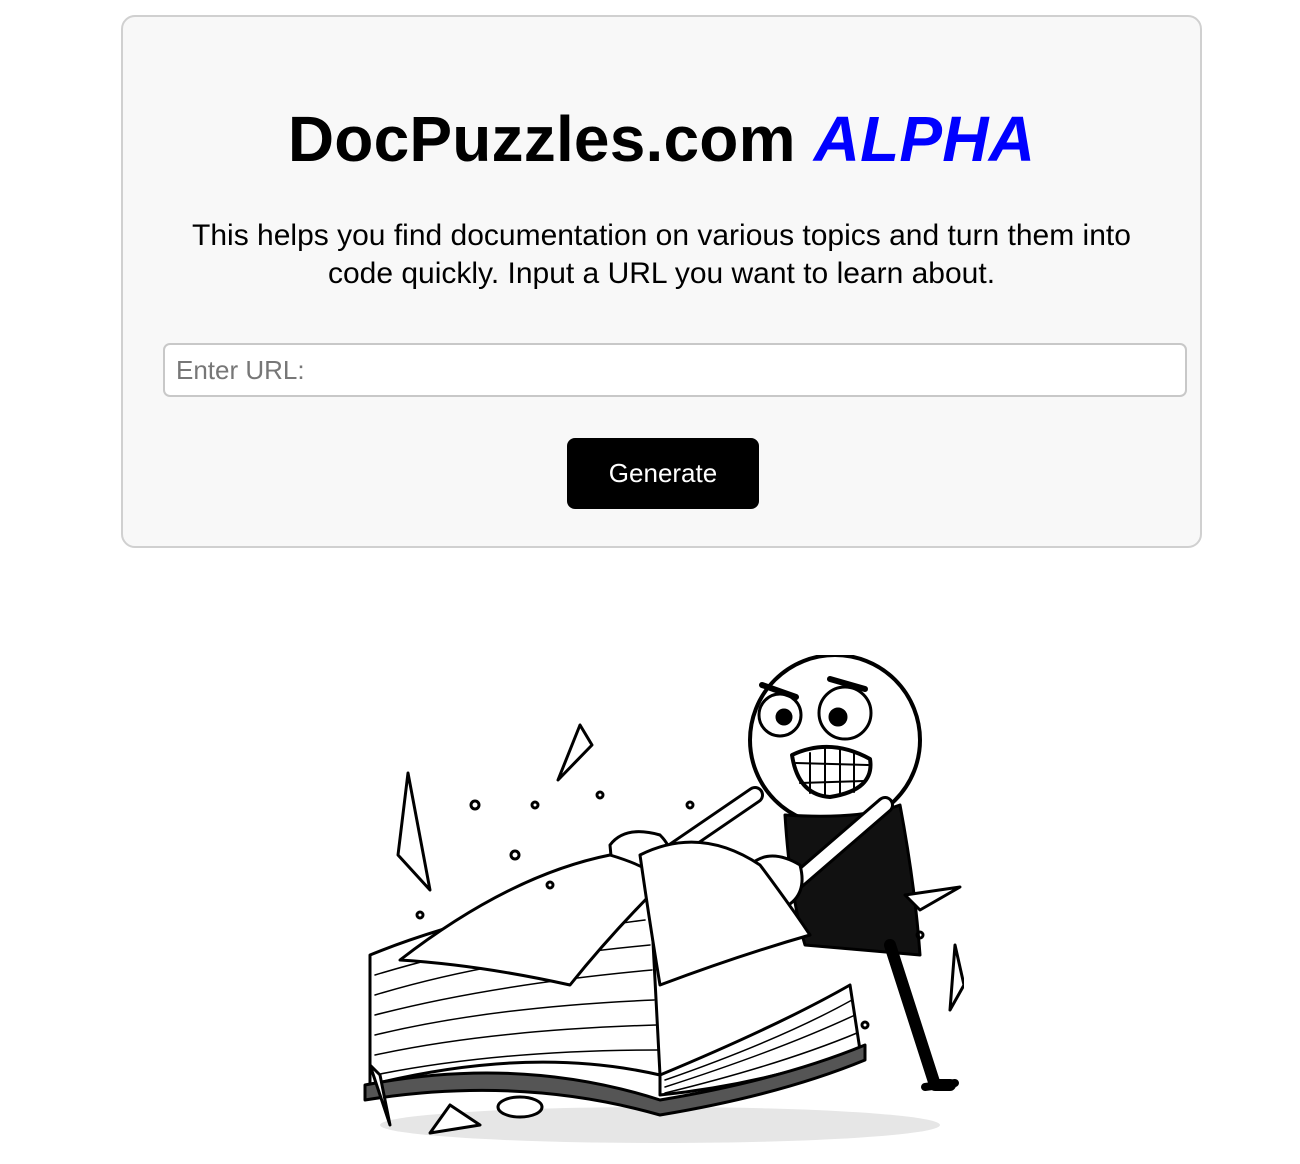 This screenshot has height=1164, width=1300. Describe the element at coordinates (541, 139) in the screenshot. I see `title-main: DocPuzzles.com` at that location.